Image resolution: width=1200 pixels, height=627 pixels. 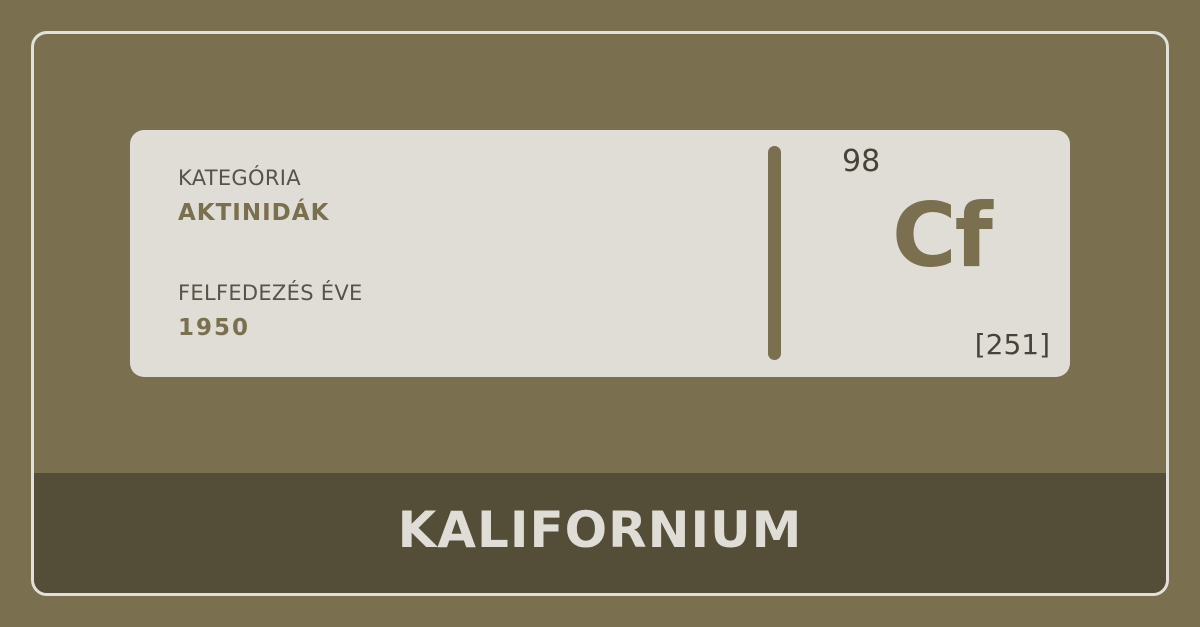 I want to click on category-label: KATEGÓRIA, so click(x=239, y=178).